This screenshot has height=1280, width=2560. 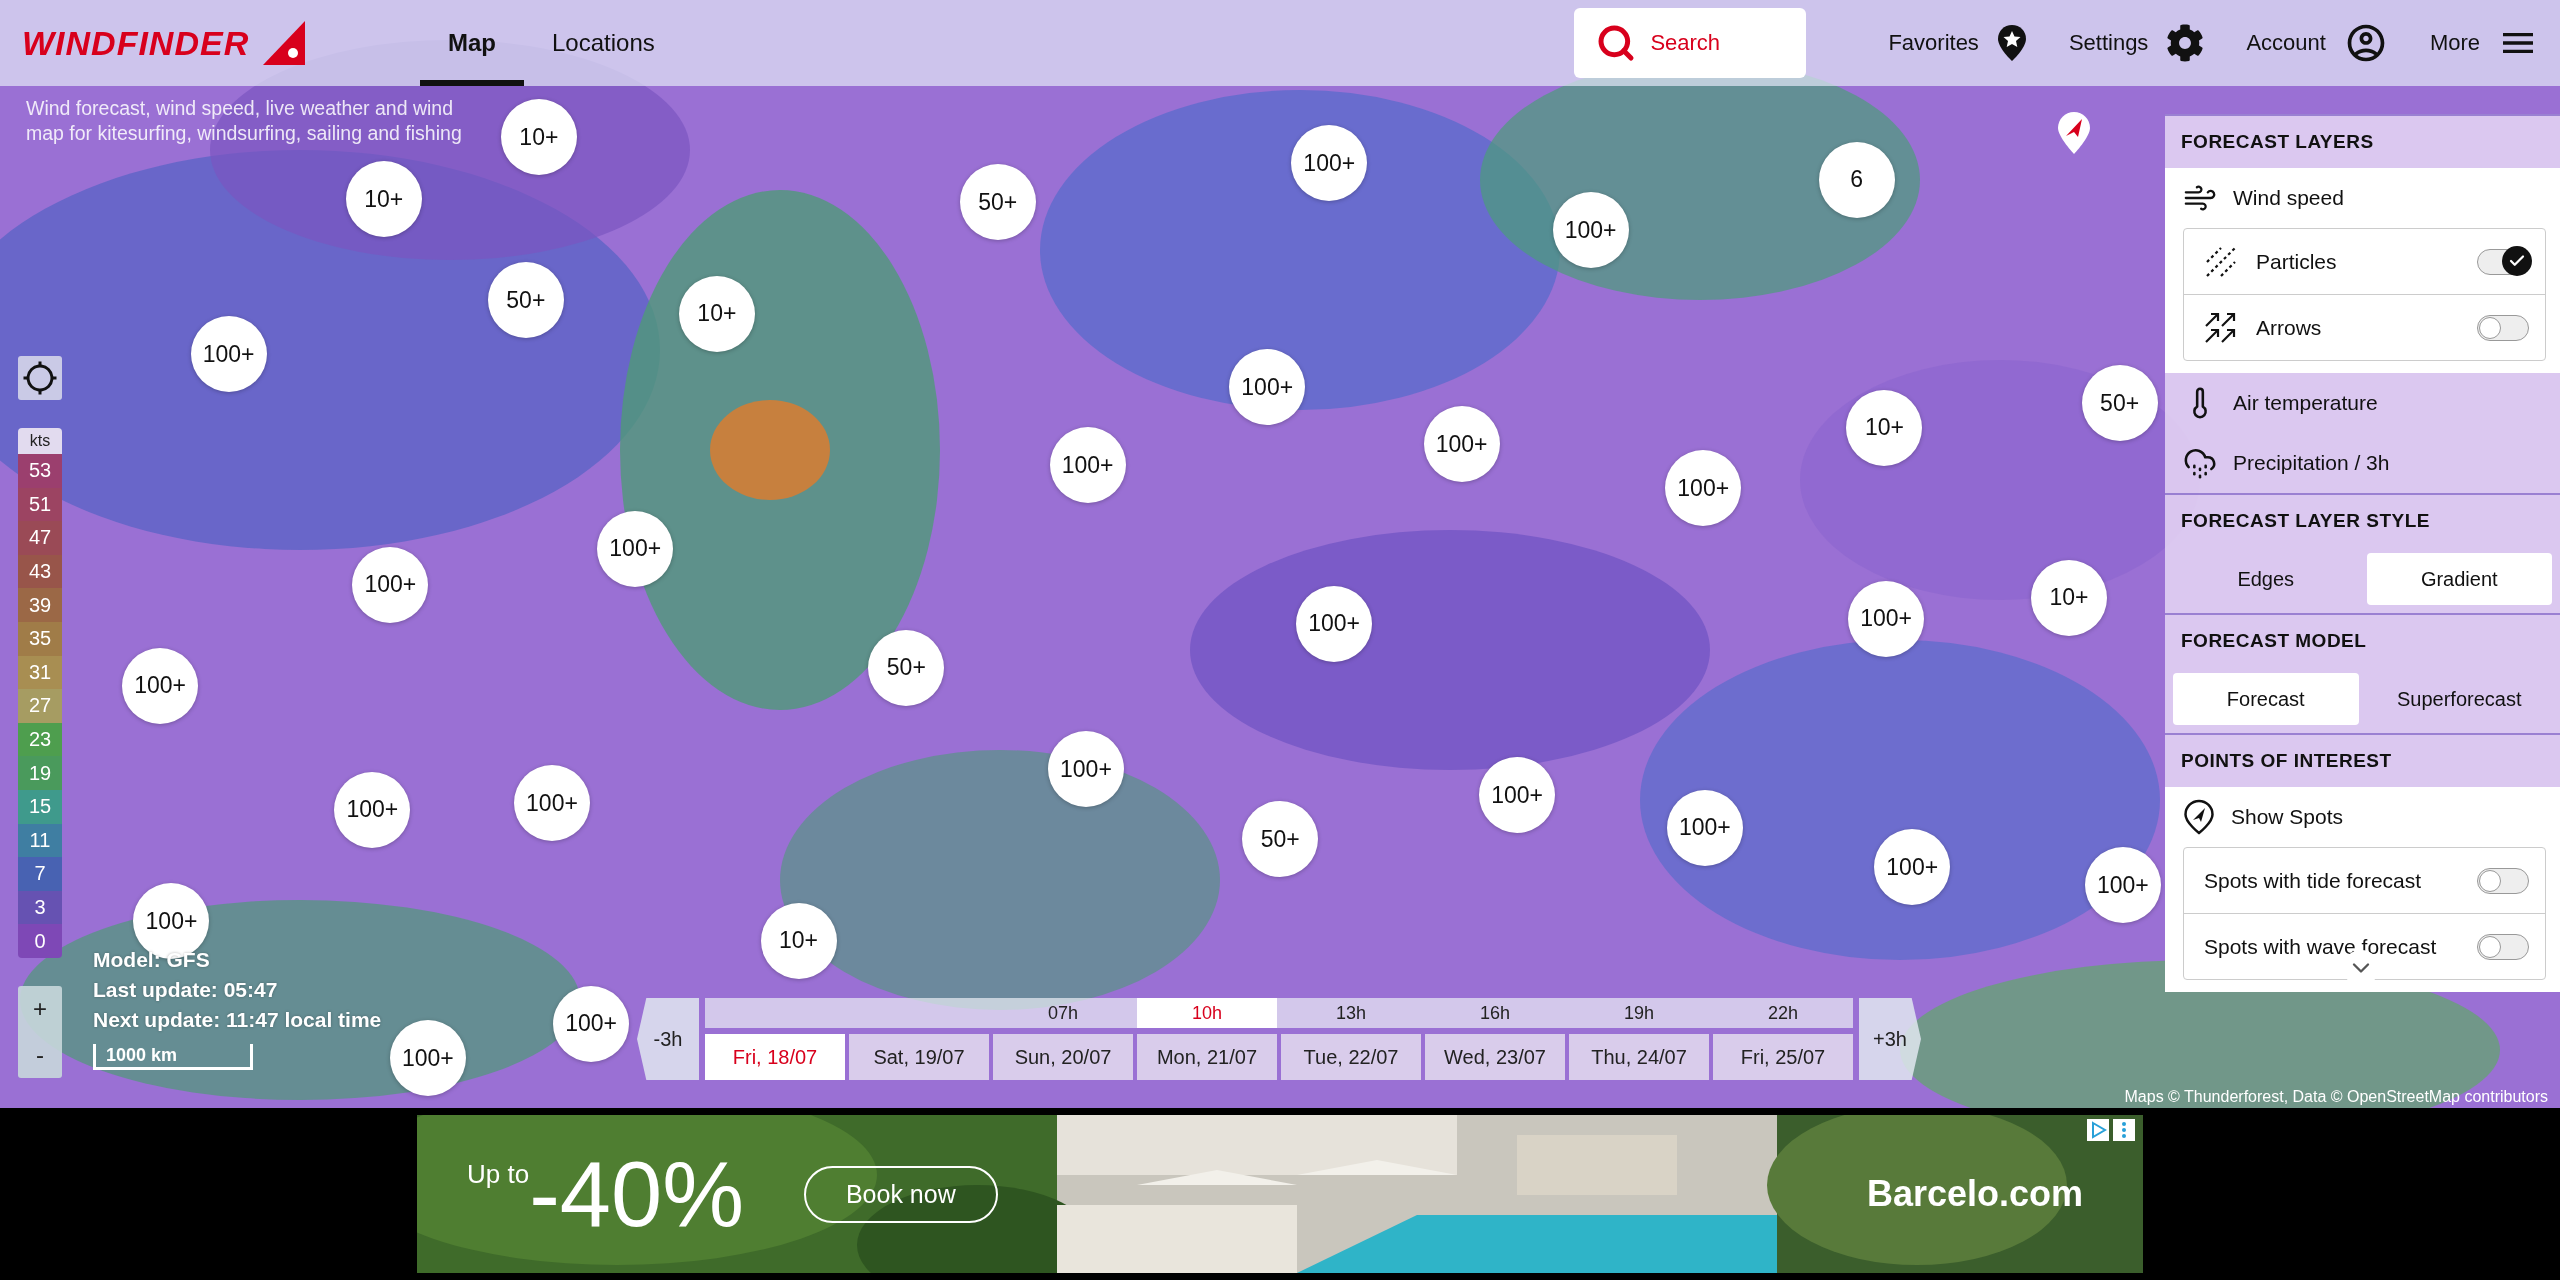 What do you see at coordinates (775, 1057) in the screenshot?
I see `day-tab: Fri, 18/07` at bounding box center [775, 1057].